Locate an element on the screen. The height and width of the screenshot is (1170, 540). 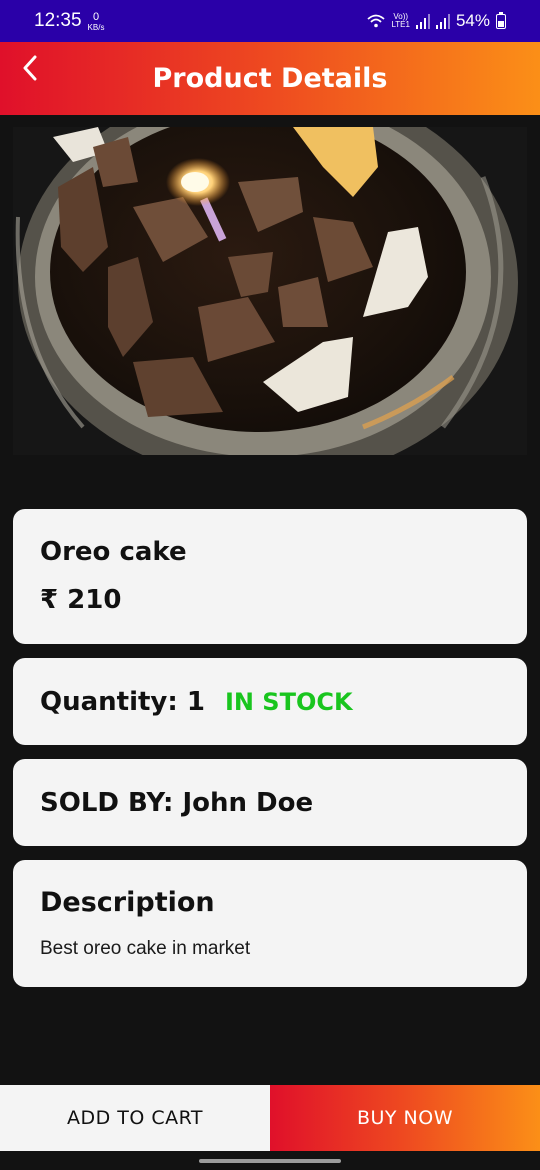
product-price: ₹ 210 is located at coordinates (81, 600).